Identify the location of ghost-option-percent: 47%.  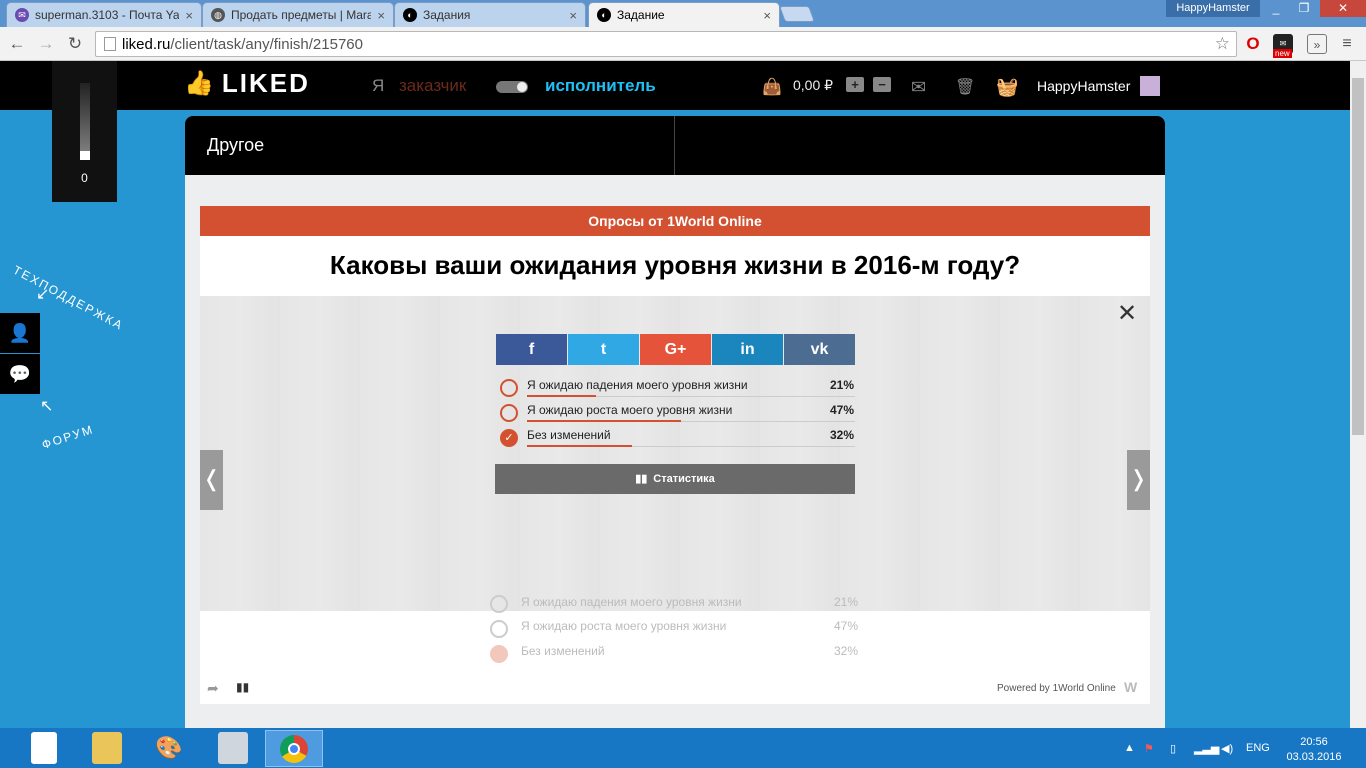
(846, 626).